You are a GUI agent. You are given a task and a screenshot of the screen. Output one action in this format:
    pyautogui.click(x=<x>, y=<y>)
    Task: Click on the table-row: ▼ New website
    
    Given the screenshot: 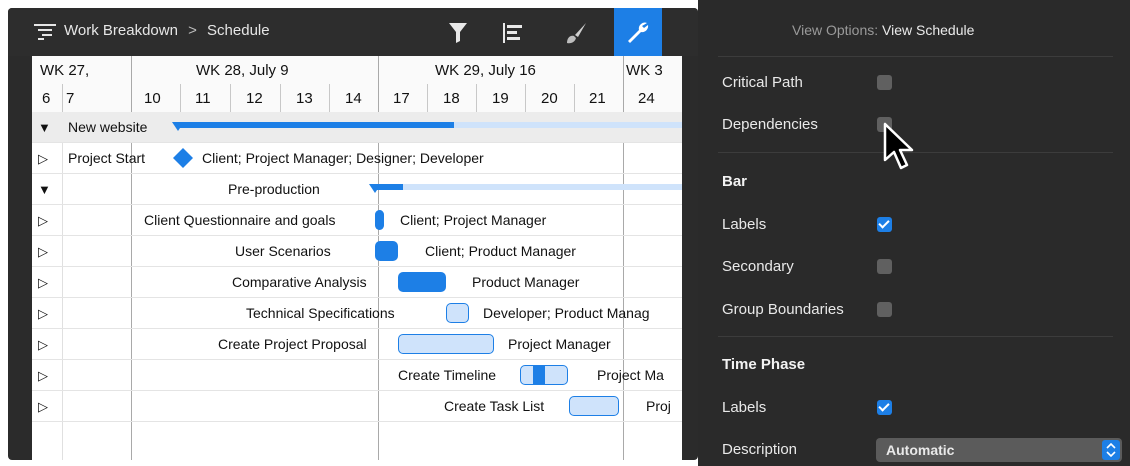 What is the action you would take?
    pyautogui.click(x=357, y=127)
    